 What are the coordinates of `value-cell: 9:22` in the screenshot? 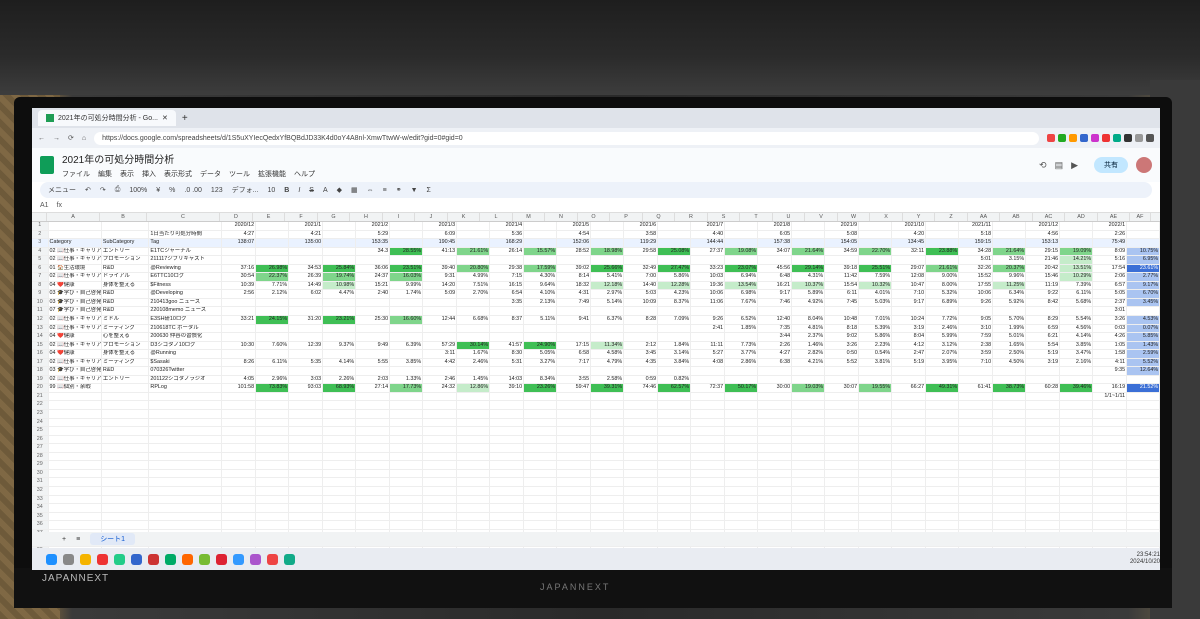 It's located at (1043, 294).